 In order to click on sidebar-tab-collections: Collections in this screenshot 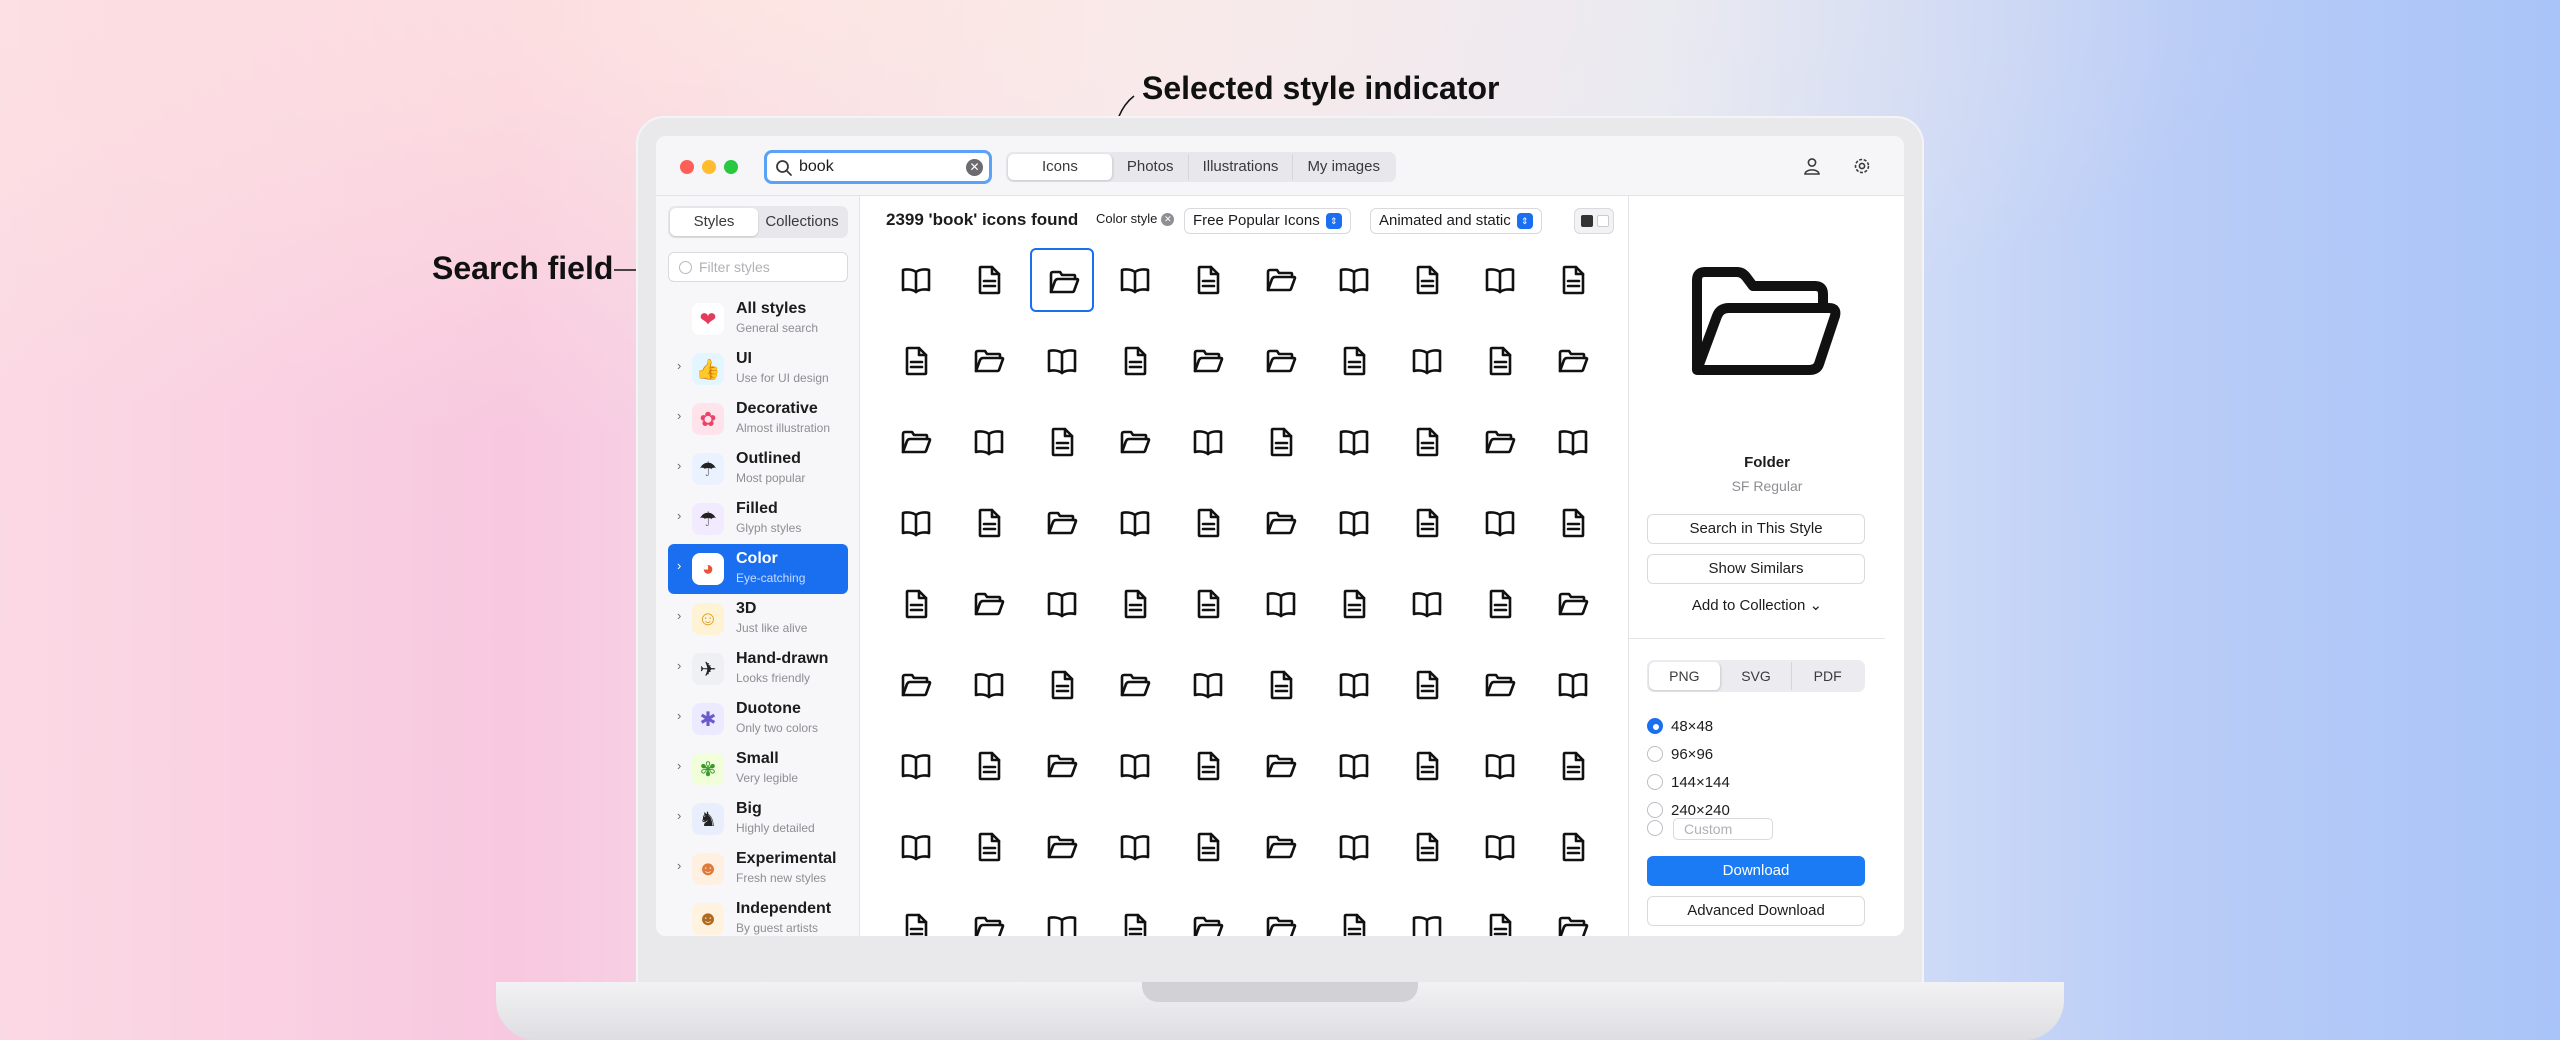, I will do `click(802, 222)`.